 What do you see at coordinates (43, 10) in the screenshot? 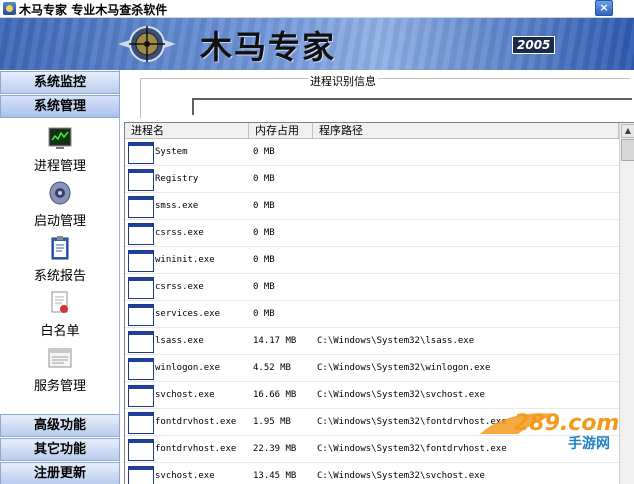
I see `app-name: 木马专家` at bounding box center [43, 10].